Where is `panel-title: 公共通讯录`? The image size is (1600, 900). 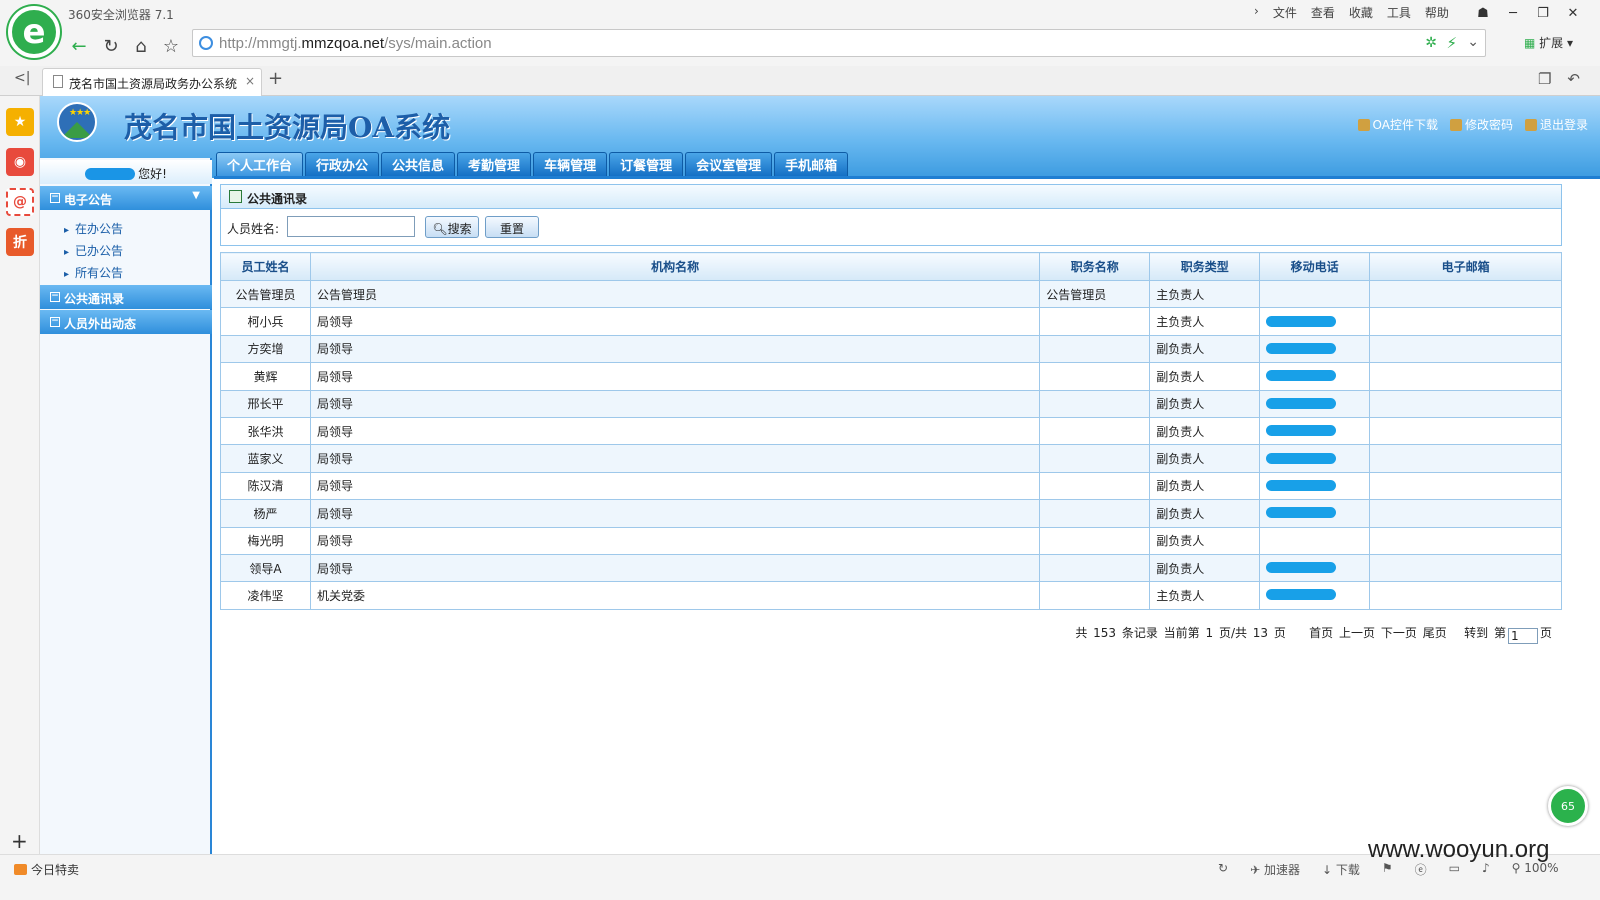
panel-title: 公共通讯录 is located at coordinates (277, 199).